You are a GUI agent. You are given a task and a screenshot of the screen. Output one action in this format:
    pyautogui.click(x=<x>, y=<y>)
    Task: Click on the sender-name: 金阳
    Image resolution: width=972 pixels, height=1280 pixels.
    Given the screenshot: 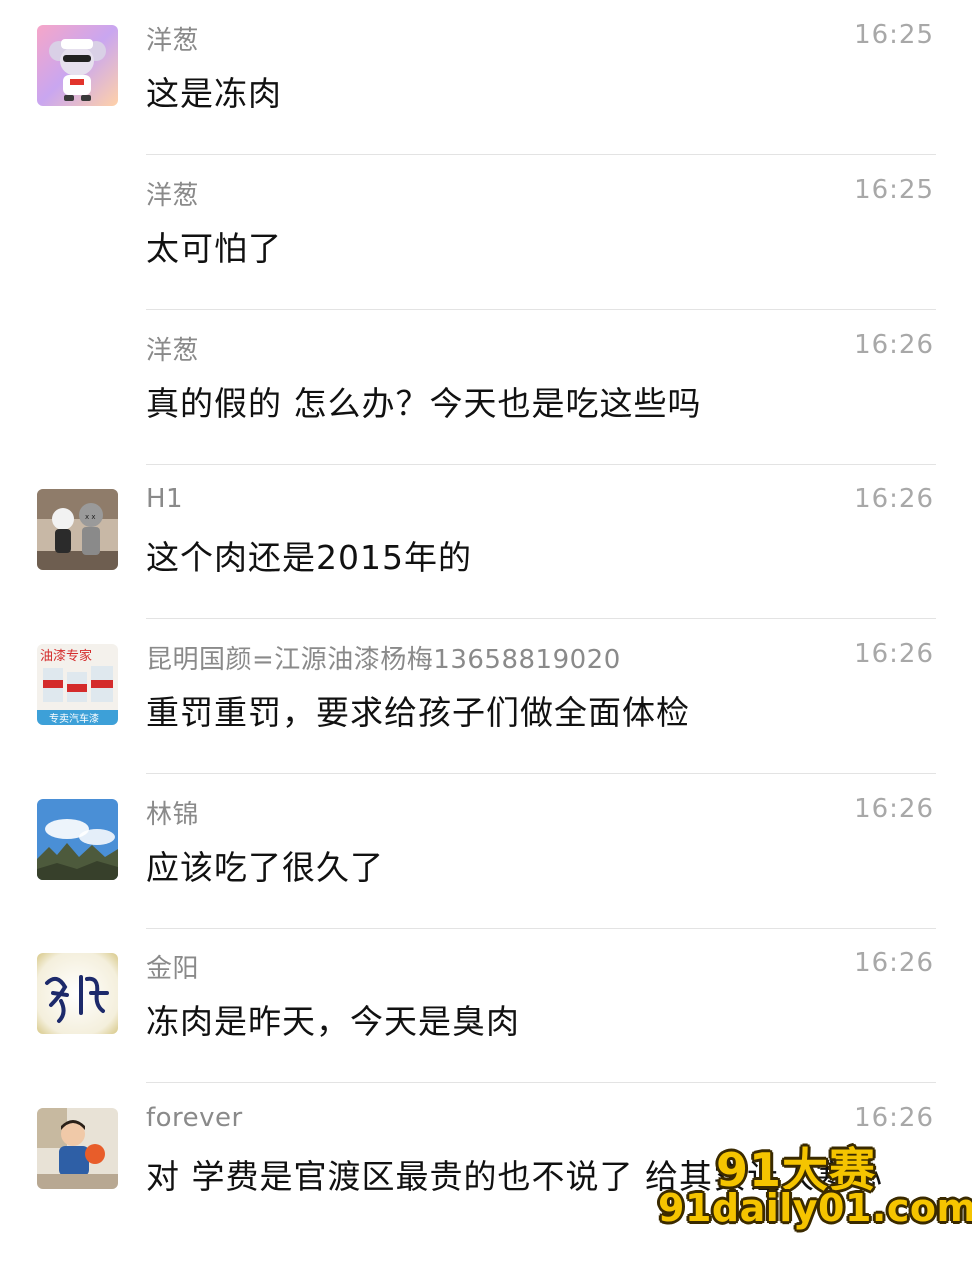 What is the action you would take?
    pyautogui.click(x=173, y=969)
    